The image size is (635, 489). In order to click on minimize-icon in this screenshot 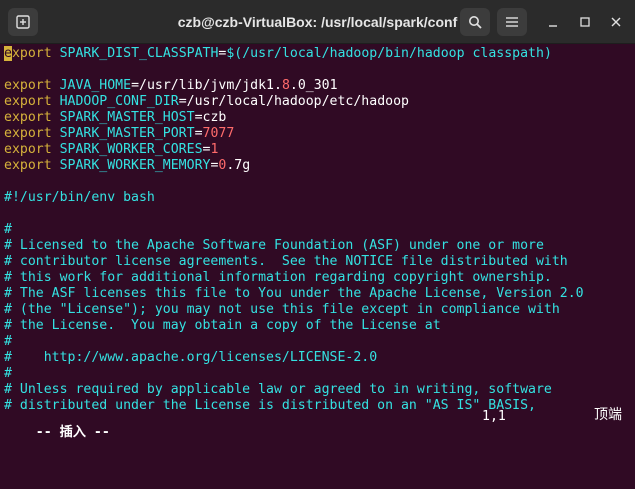, I will do `click(553, 26)`.